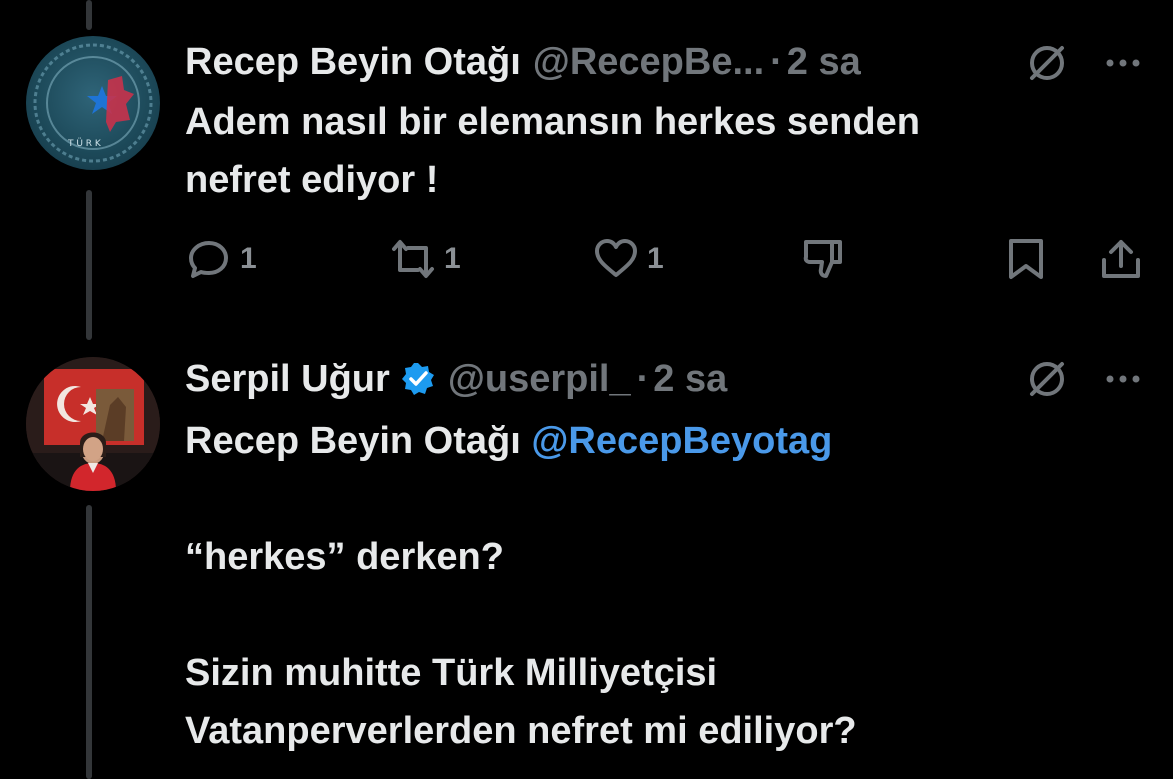 The image size is (1173, 779). Describe the element at coordinates (248, 258) in the screenshot. I see `reply-count: 1` at that location.